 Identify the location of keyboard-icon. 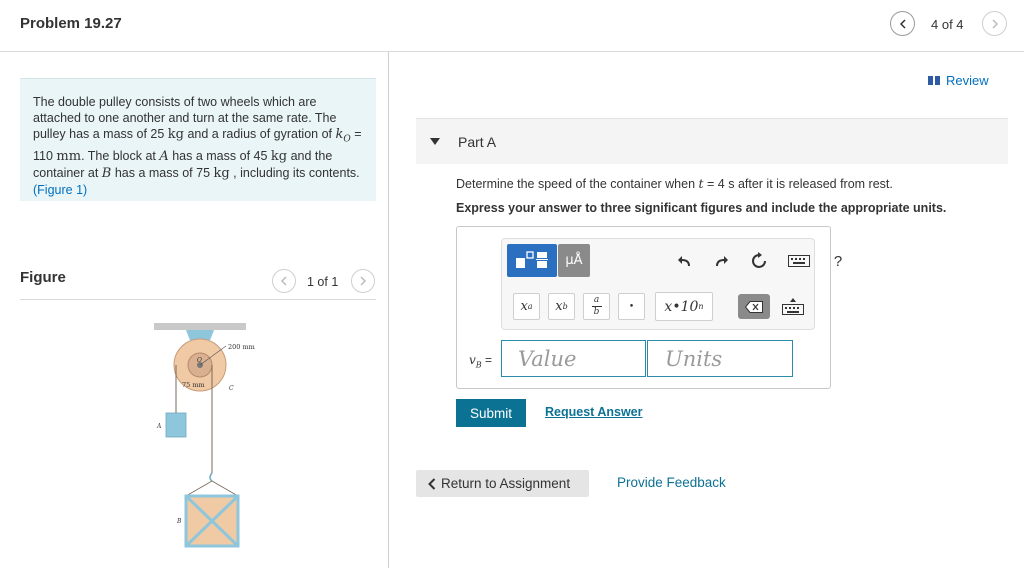
(799, 261).